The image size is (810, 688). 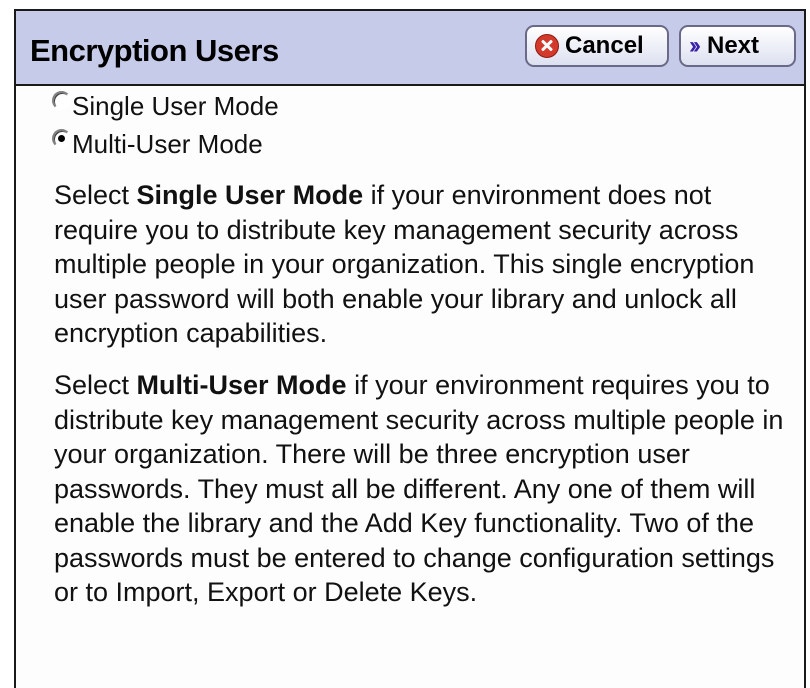 I want to click on cancel-button-label: Cancel, so click(x=604, y=45).